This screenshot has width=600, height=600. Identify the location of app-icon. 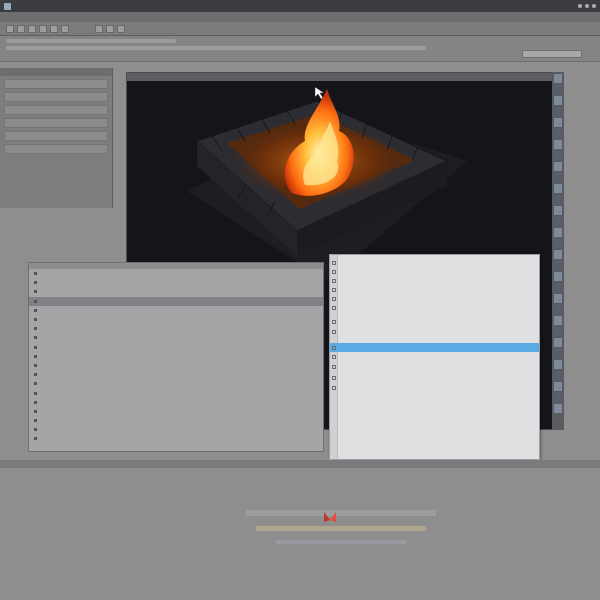
(7, 6).